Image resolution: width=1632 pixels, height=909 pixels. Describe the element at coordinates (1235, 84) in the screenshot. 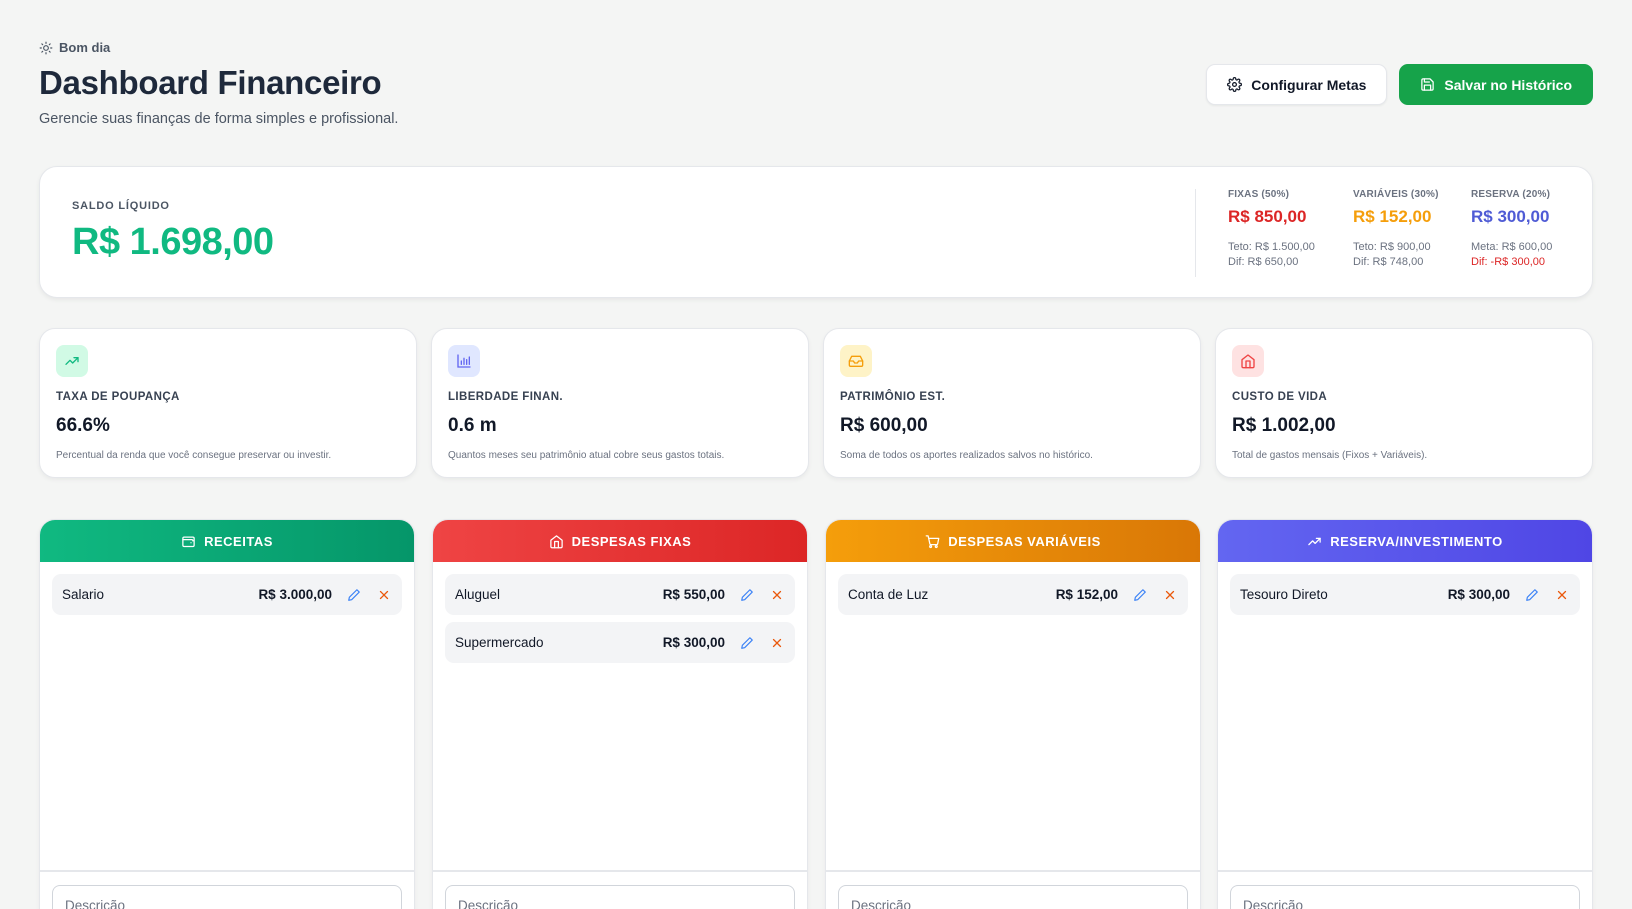

I see `gear-icon` at that location.